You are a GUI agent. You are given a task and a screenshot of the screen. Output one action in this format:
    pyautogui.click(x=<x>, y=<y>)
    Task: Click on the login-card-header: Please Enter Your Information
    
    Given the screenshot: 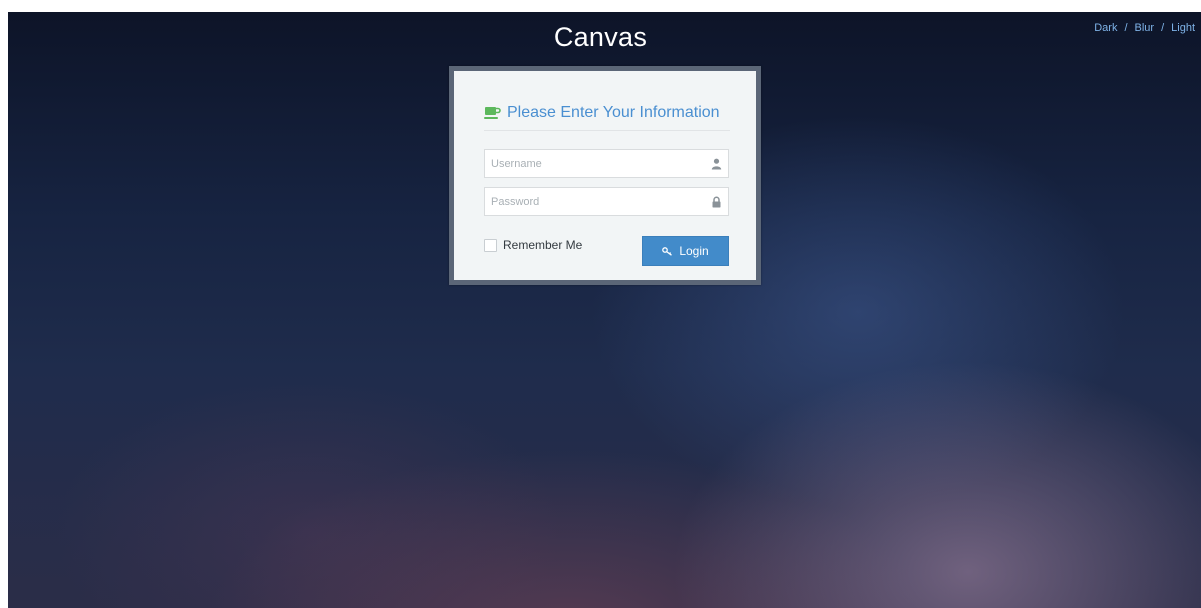 What is the action you would take?
    pyautogui.click(x=607, y=117)
    